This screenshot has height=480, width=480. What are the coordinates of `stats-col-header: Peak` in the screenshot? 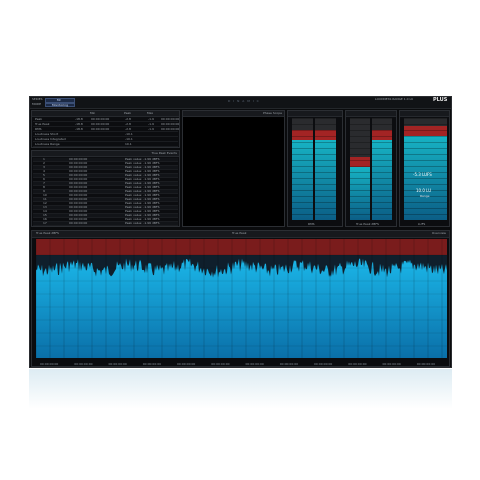 It's located at (128, 113).